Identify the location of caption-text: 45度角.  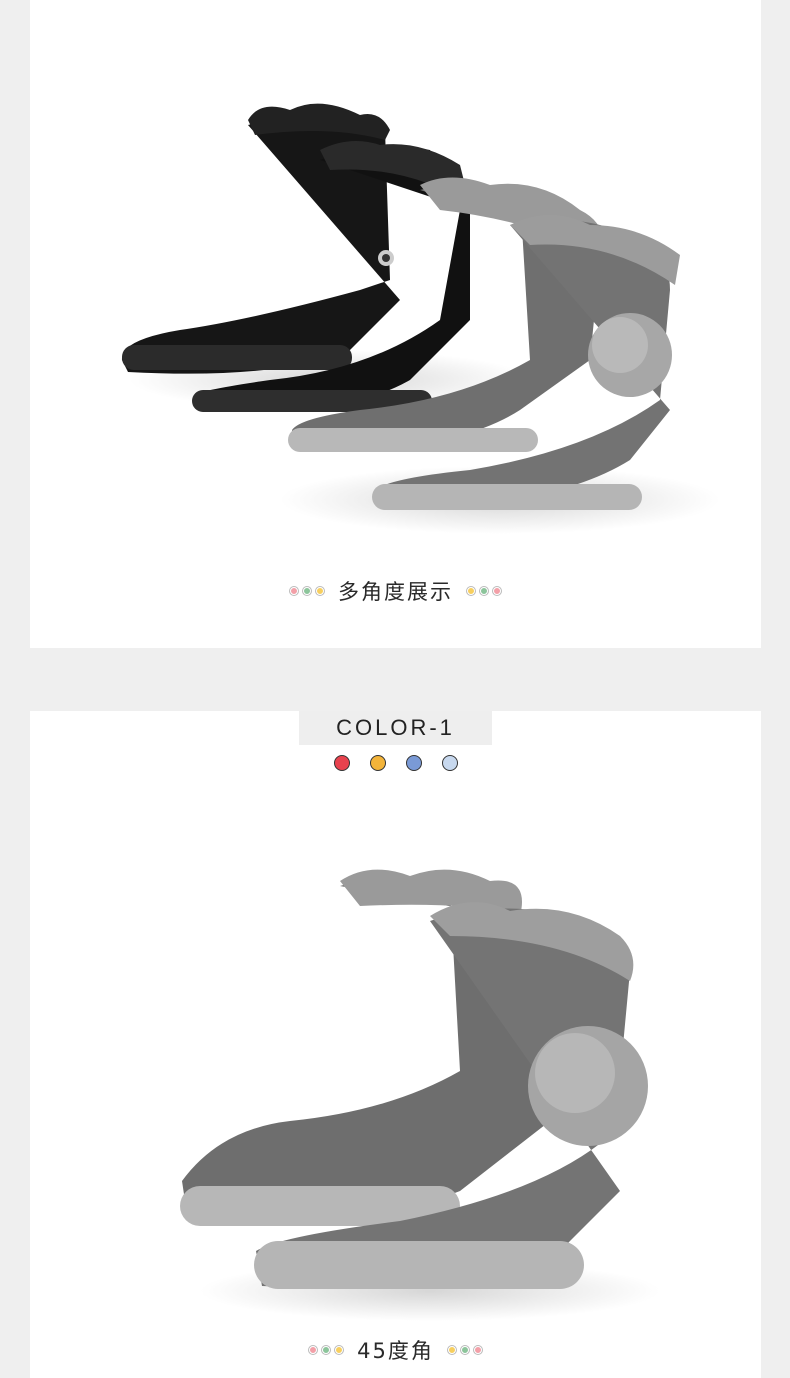
(395, 1351).